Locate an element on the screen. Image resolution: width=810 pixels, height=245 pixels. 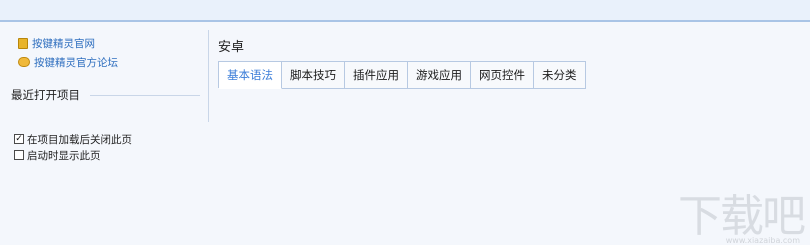
close-after-load-label: 在项目加载后关闭此页 is located at coordinates (79, 139).